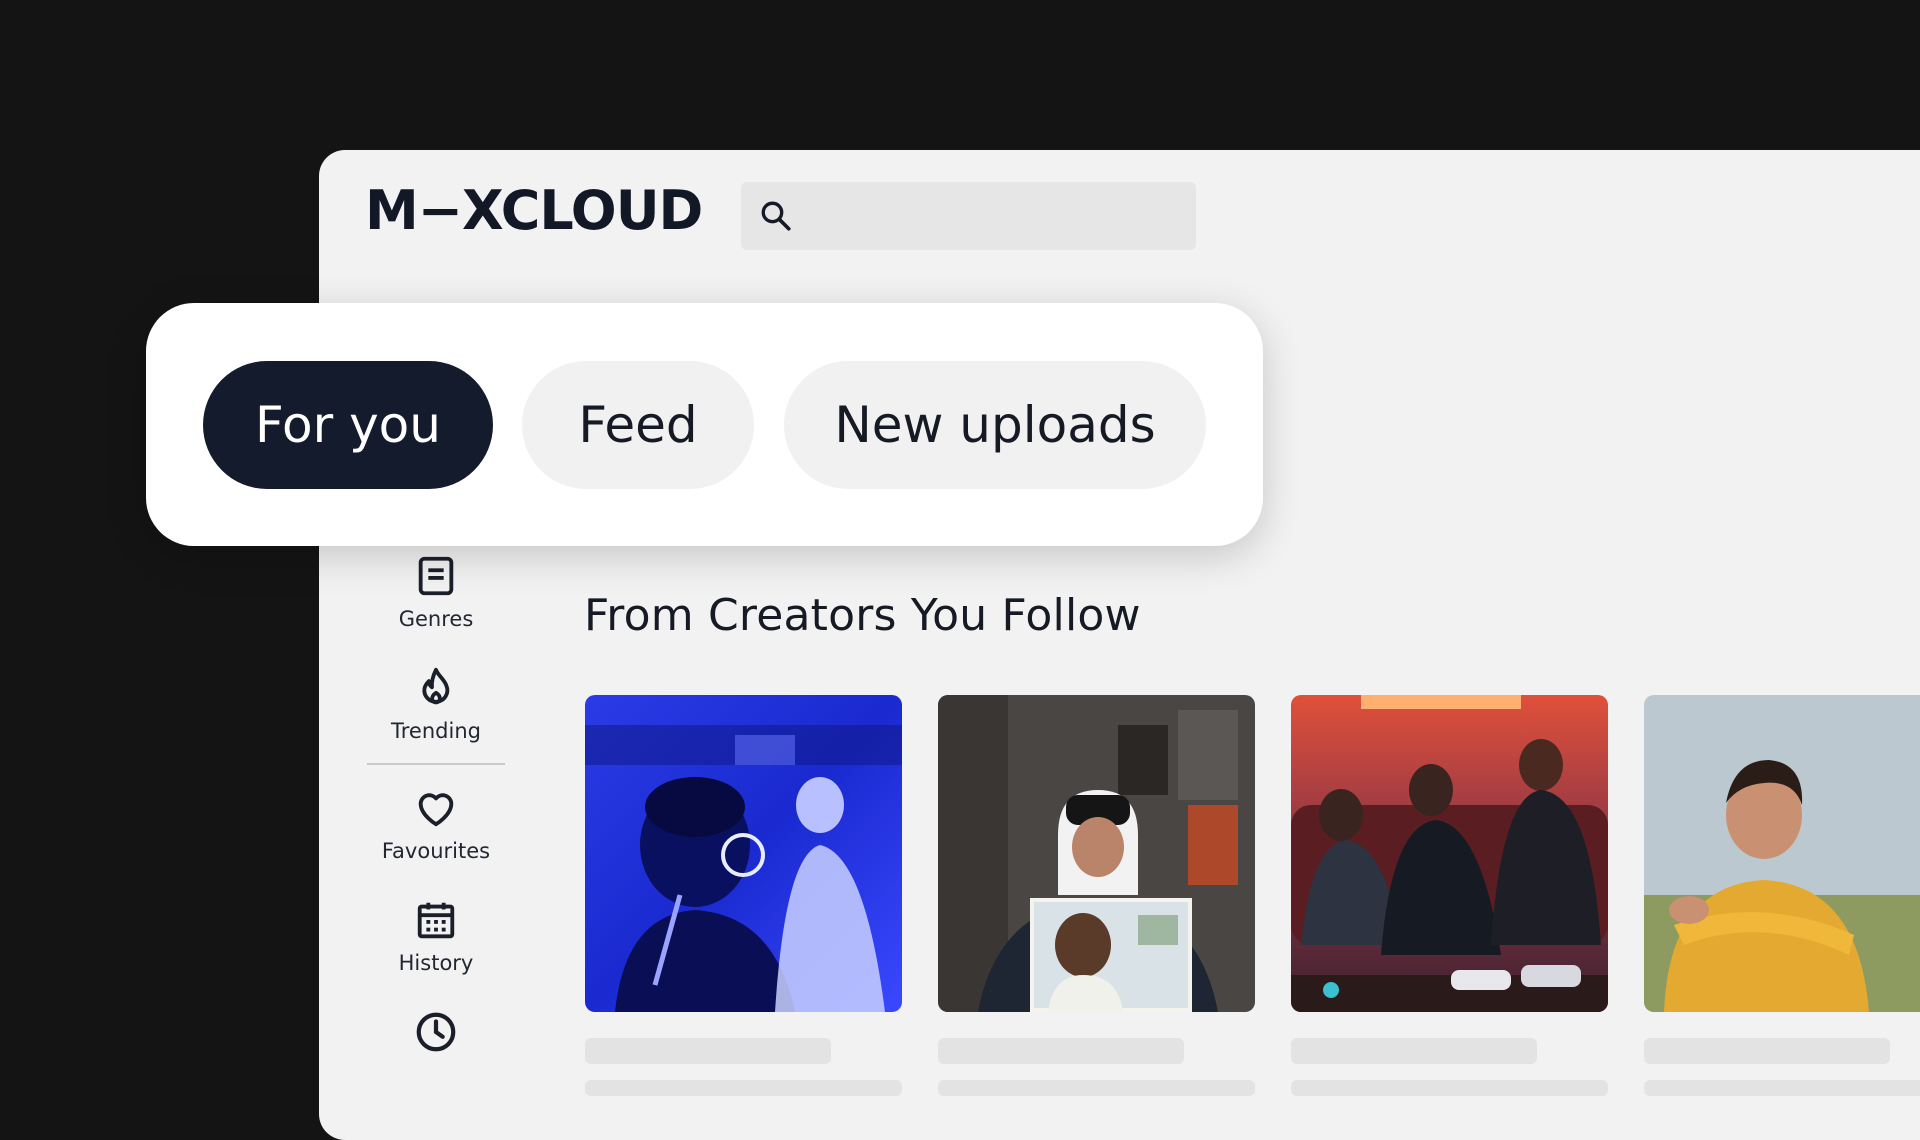 The width and height of the screenshot is (1920, 1140). I want to click on sidebar-item-recent, so click(436, 1057).